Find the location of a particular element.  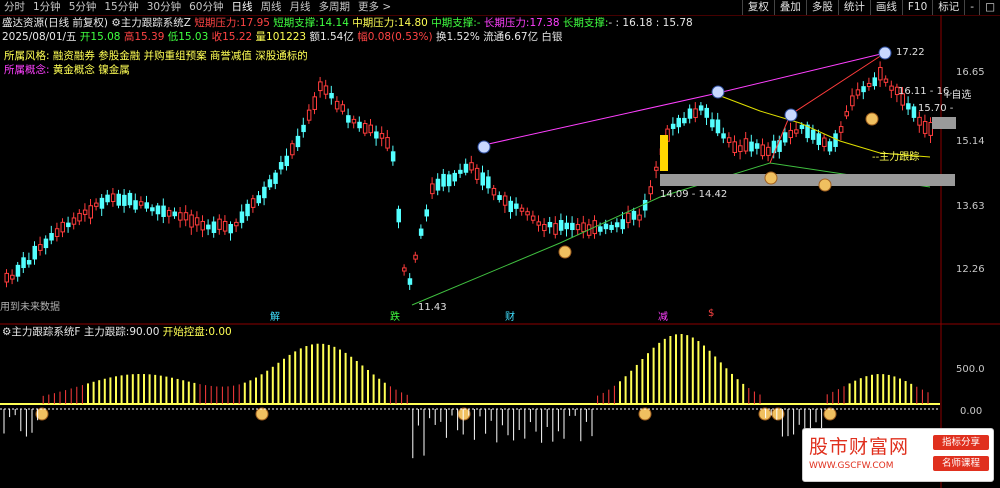

pressure-trendline is located at coordinates (684, 99).